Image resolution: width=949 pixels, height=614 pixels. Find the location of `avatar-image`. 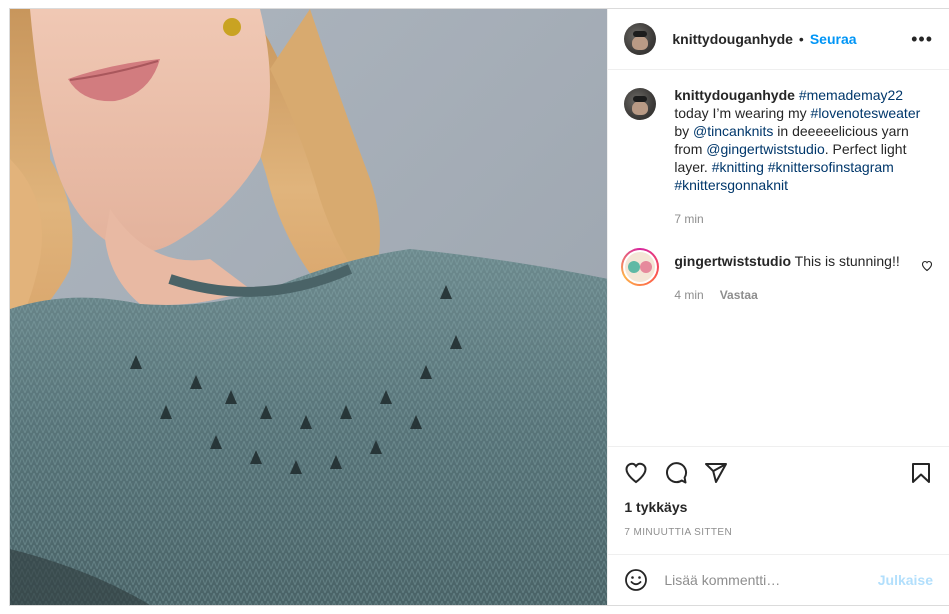

avatar-image is located at coordinates (640, 267).